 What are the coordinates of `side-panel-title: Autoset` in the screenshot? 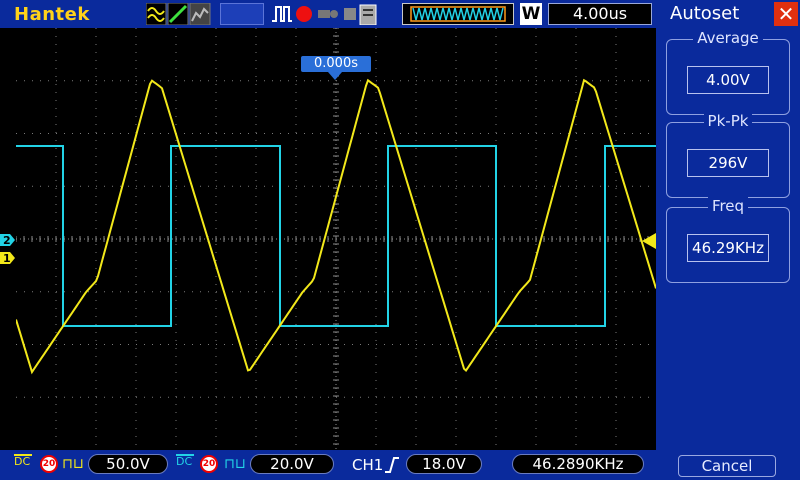 It's located at (705, 13).